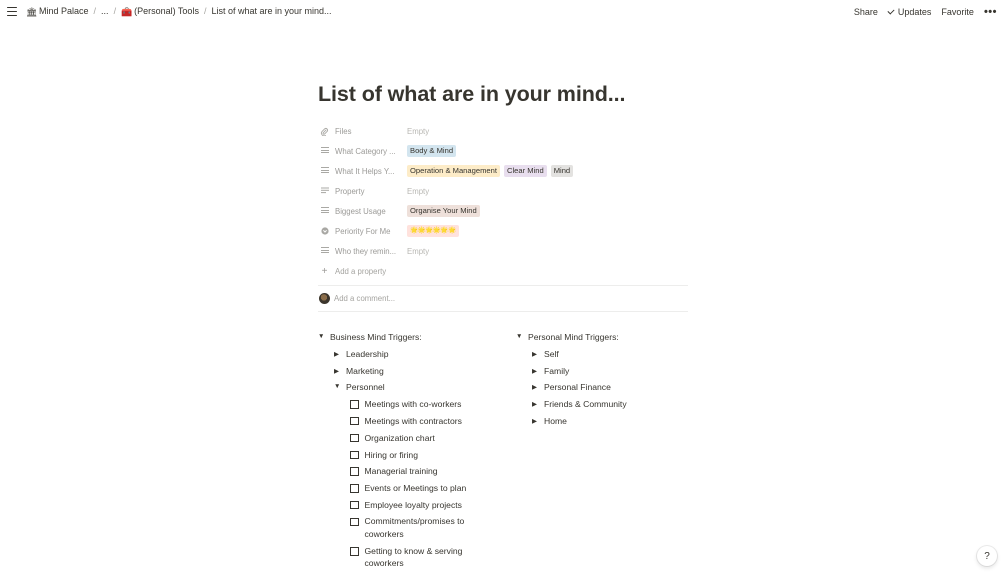  Describe the element at coordinates (32, 11) in the screenshot. I see `classical-building-icon: 🏛` at that location.